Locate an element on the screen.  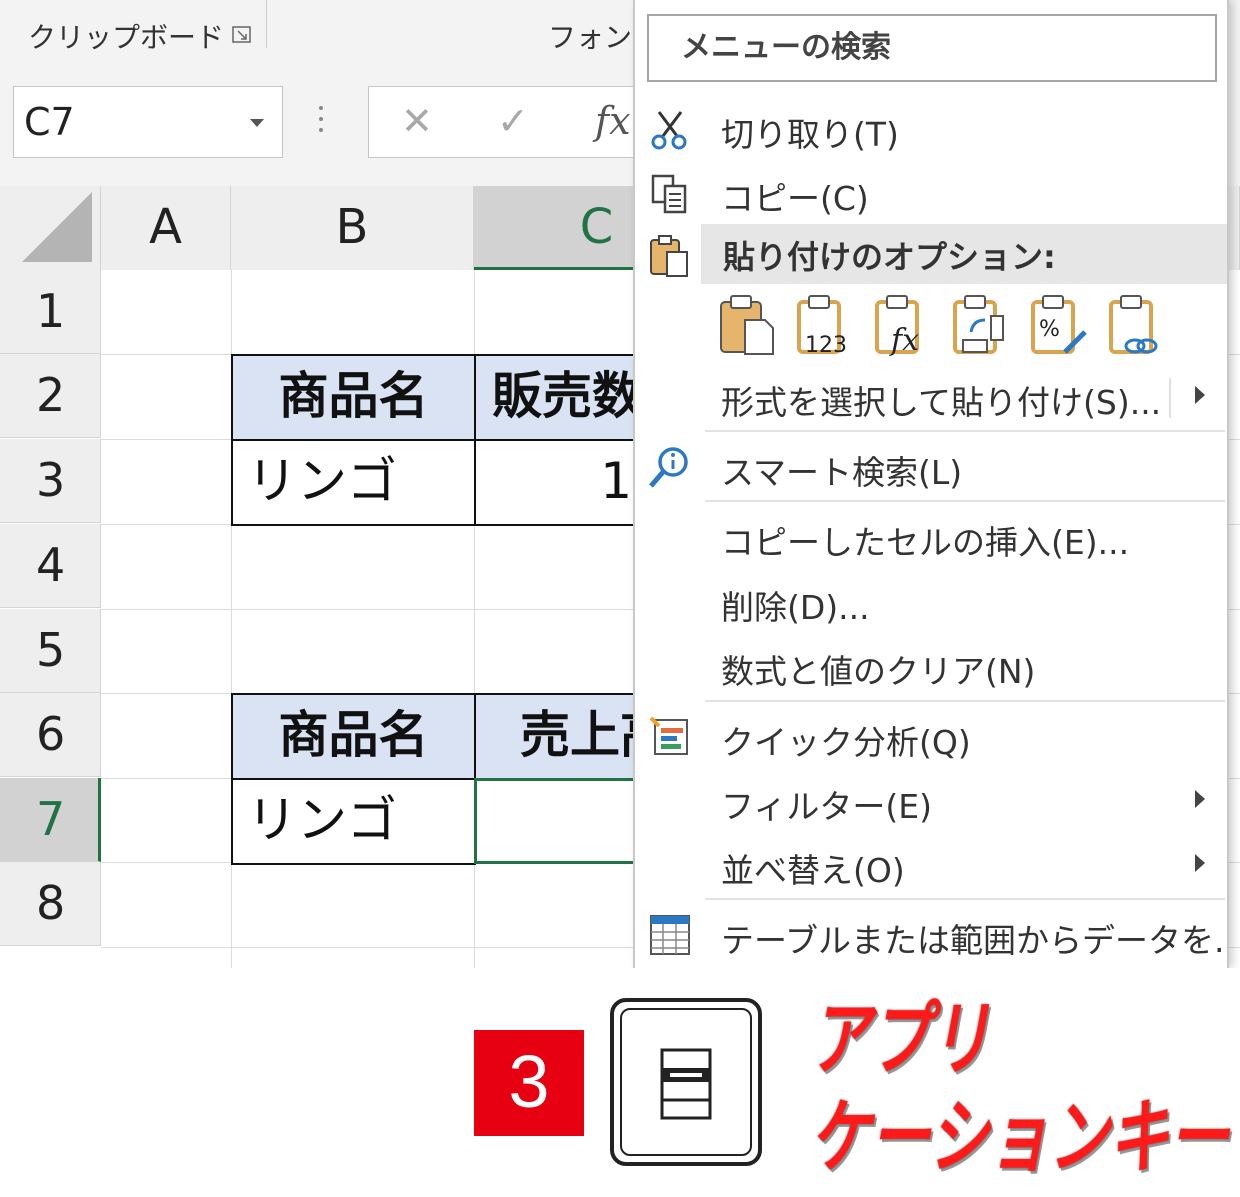
menu-item-label: スマート検索(L) is located at coordinates (842, 472).